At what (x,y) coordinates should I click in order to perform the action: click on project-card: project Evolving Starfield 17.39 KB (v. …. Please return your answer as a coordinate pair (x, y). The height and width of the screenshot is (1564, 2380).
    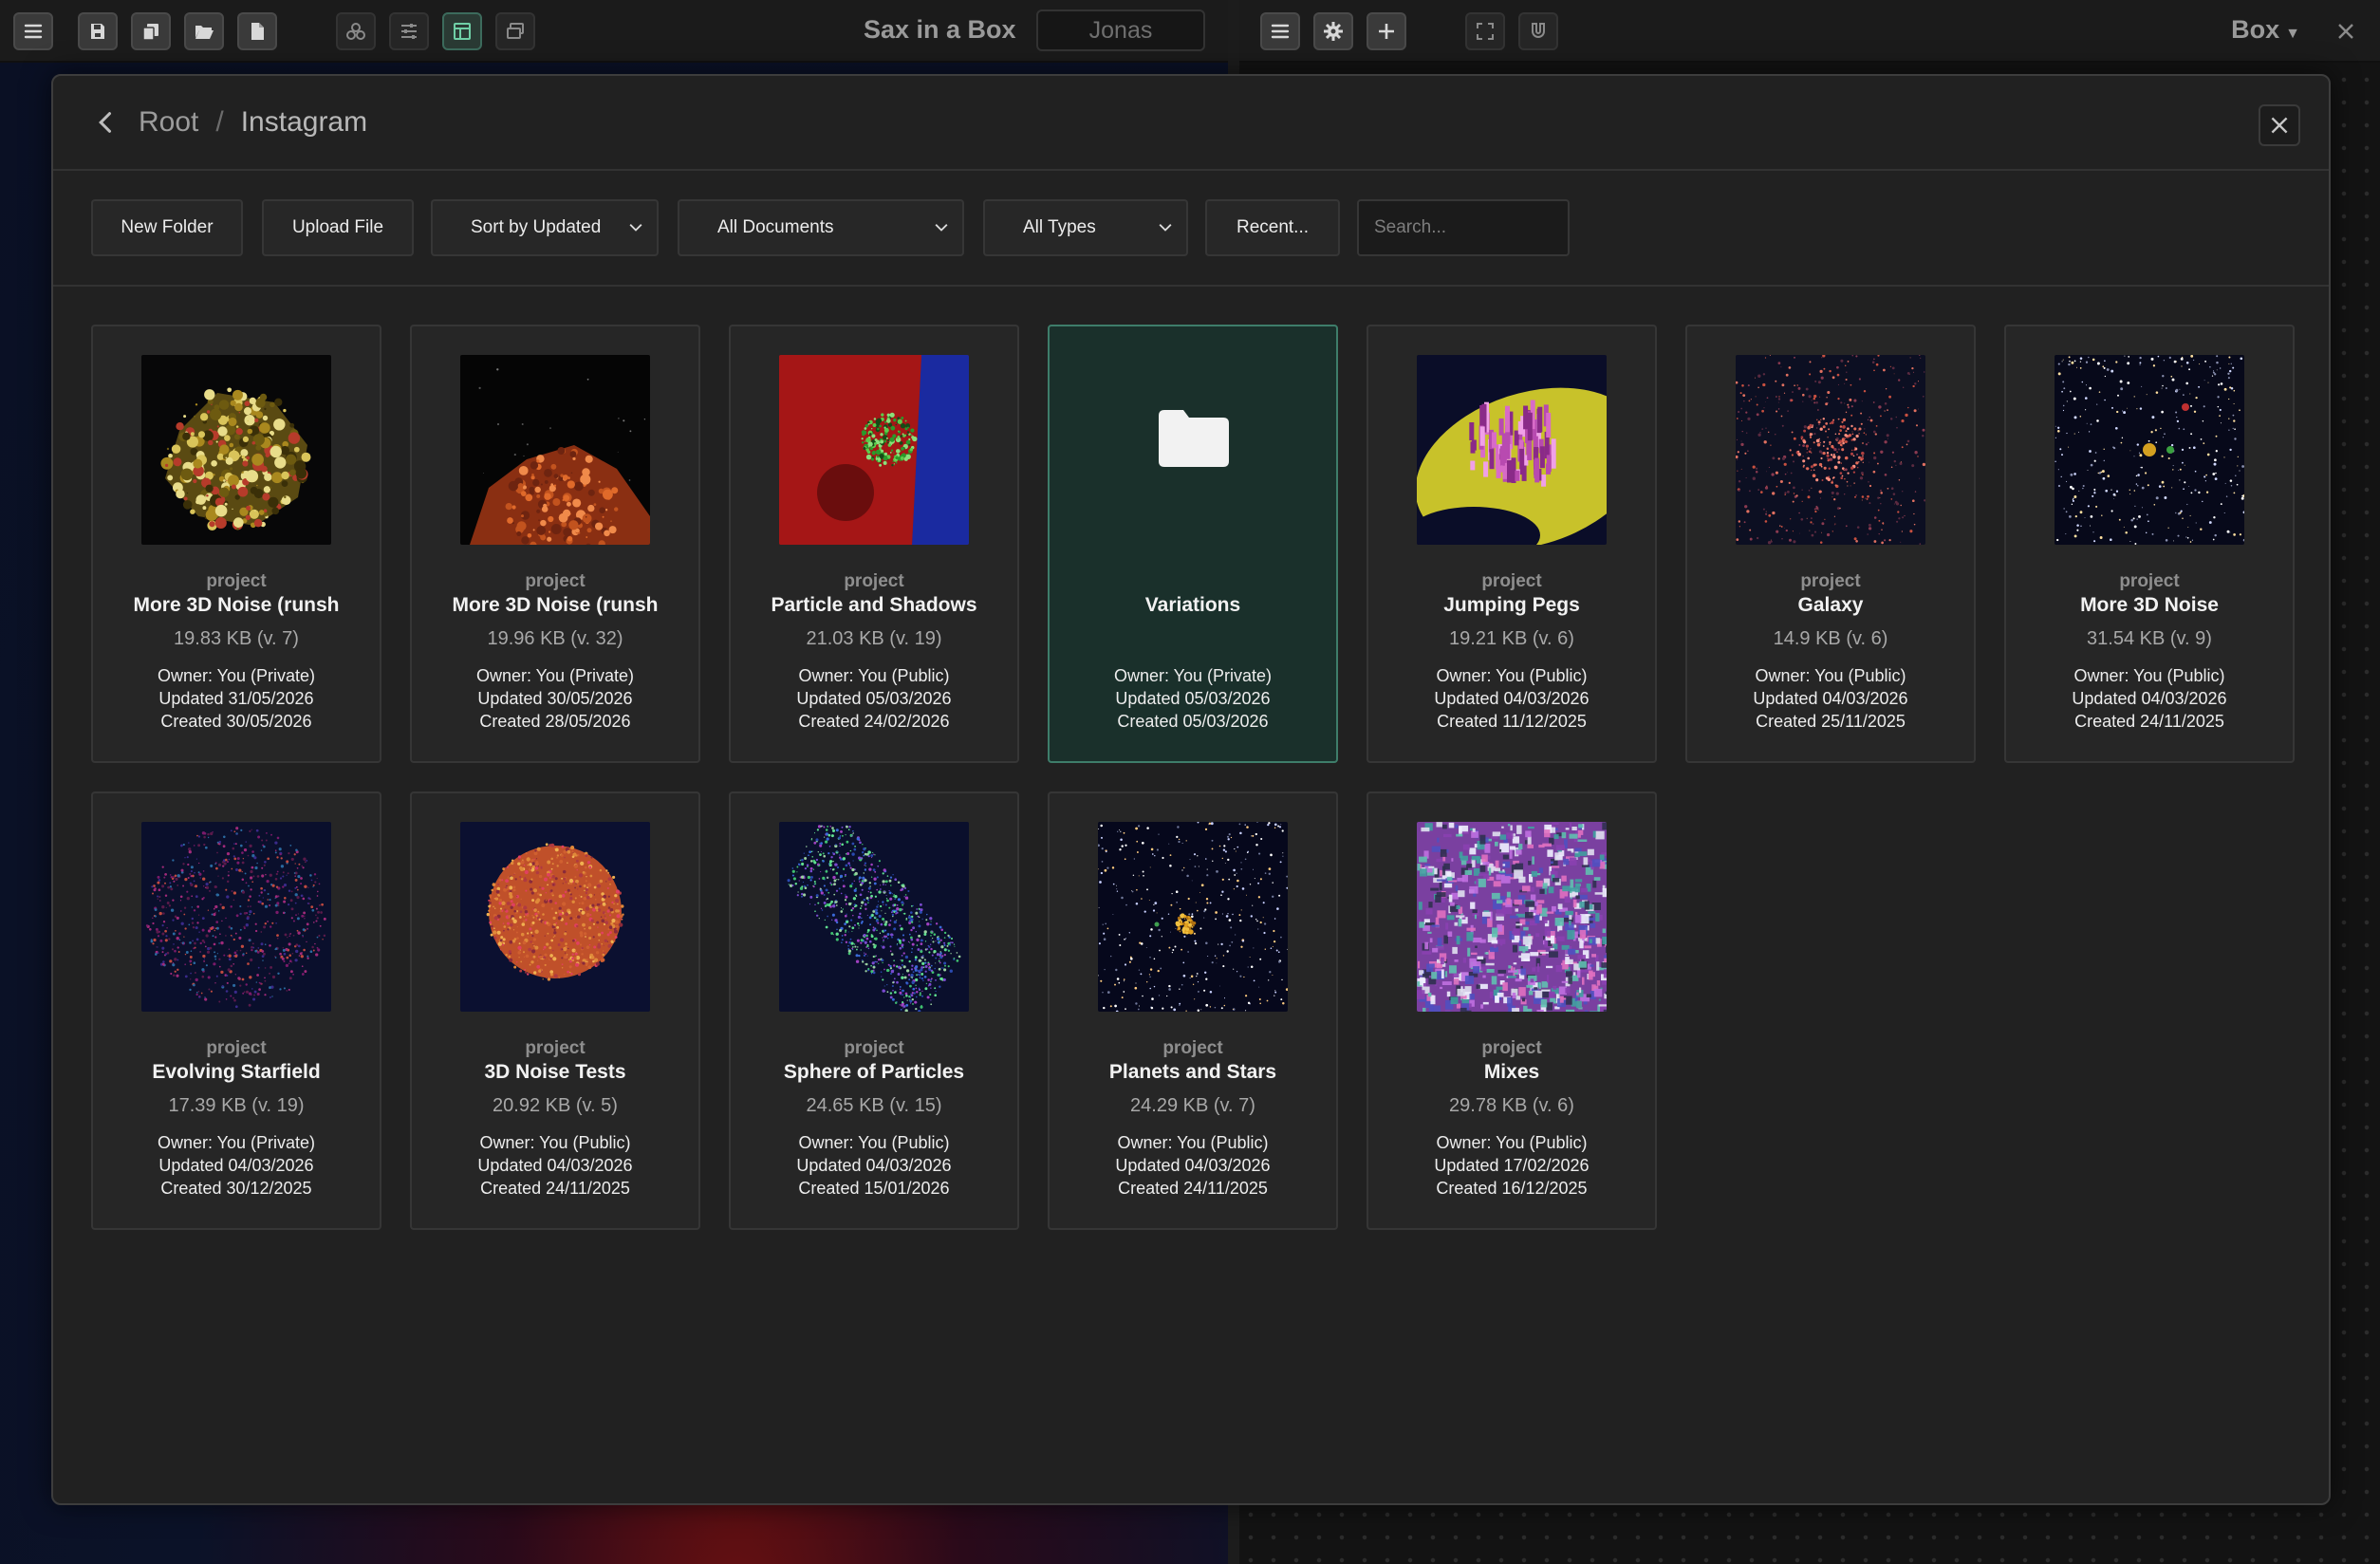
    Looking at the image, I should click on (236, 1010).